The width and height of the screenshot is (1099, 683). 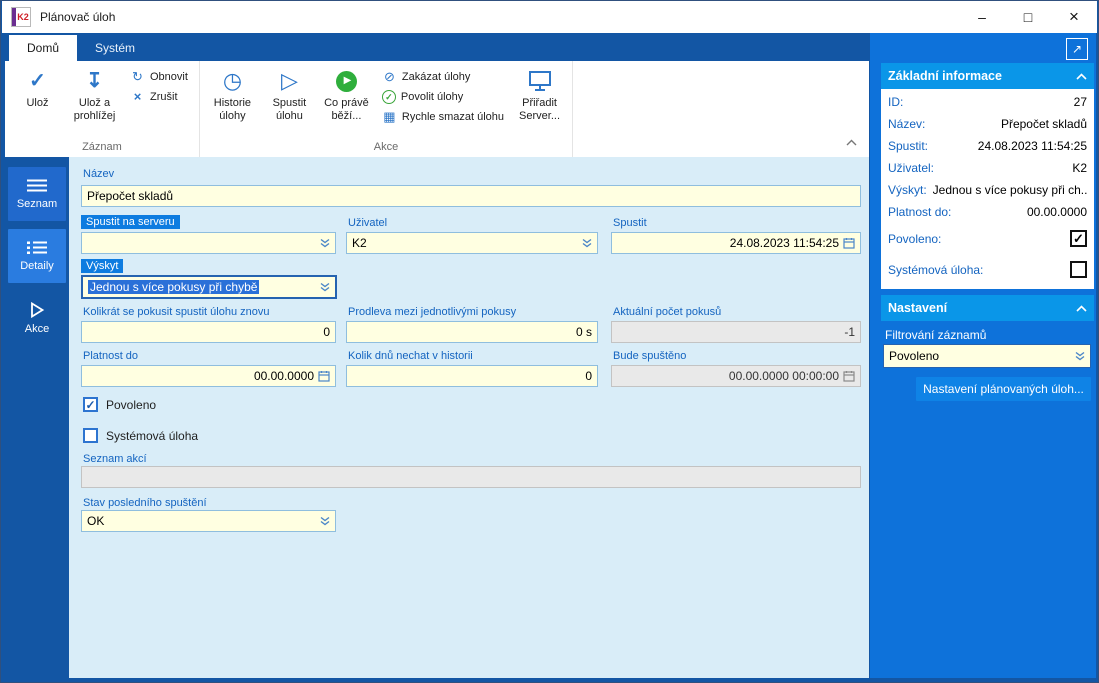 I want to click on save-button: ✓ Ulož, so click(x=37, y=102).